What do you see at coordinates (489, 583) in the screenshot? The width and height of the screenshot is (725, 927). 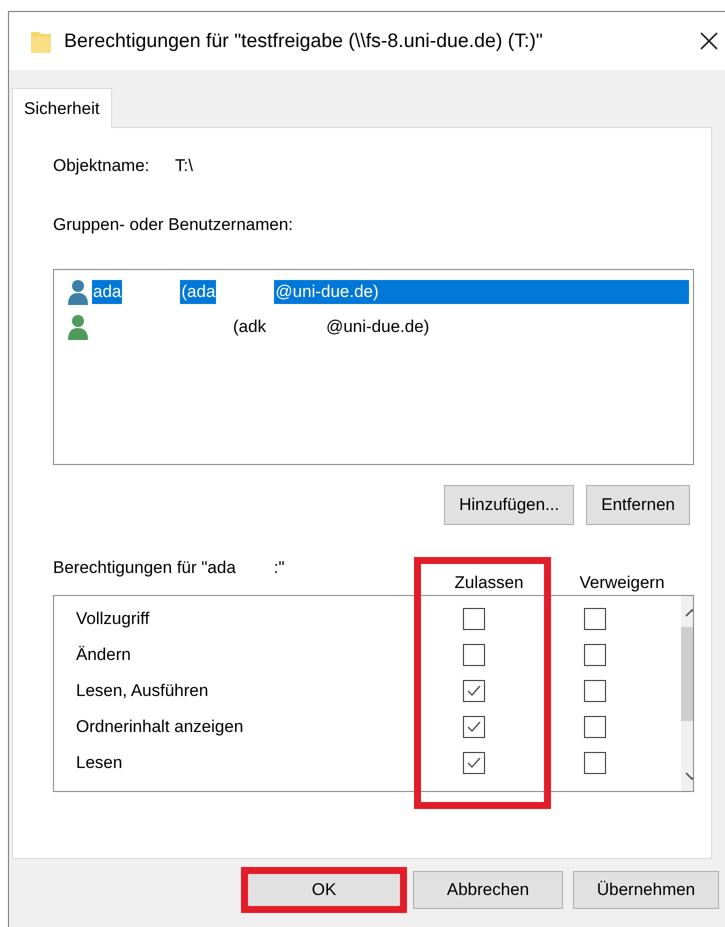 I see `column-header: Zulassen` at bounding box center [489, 583].